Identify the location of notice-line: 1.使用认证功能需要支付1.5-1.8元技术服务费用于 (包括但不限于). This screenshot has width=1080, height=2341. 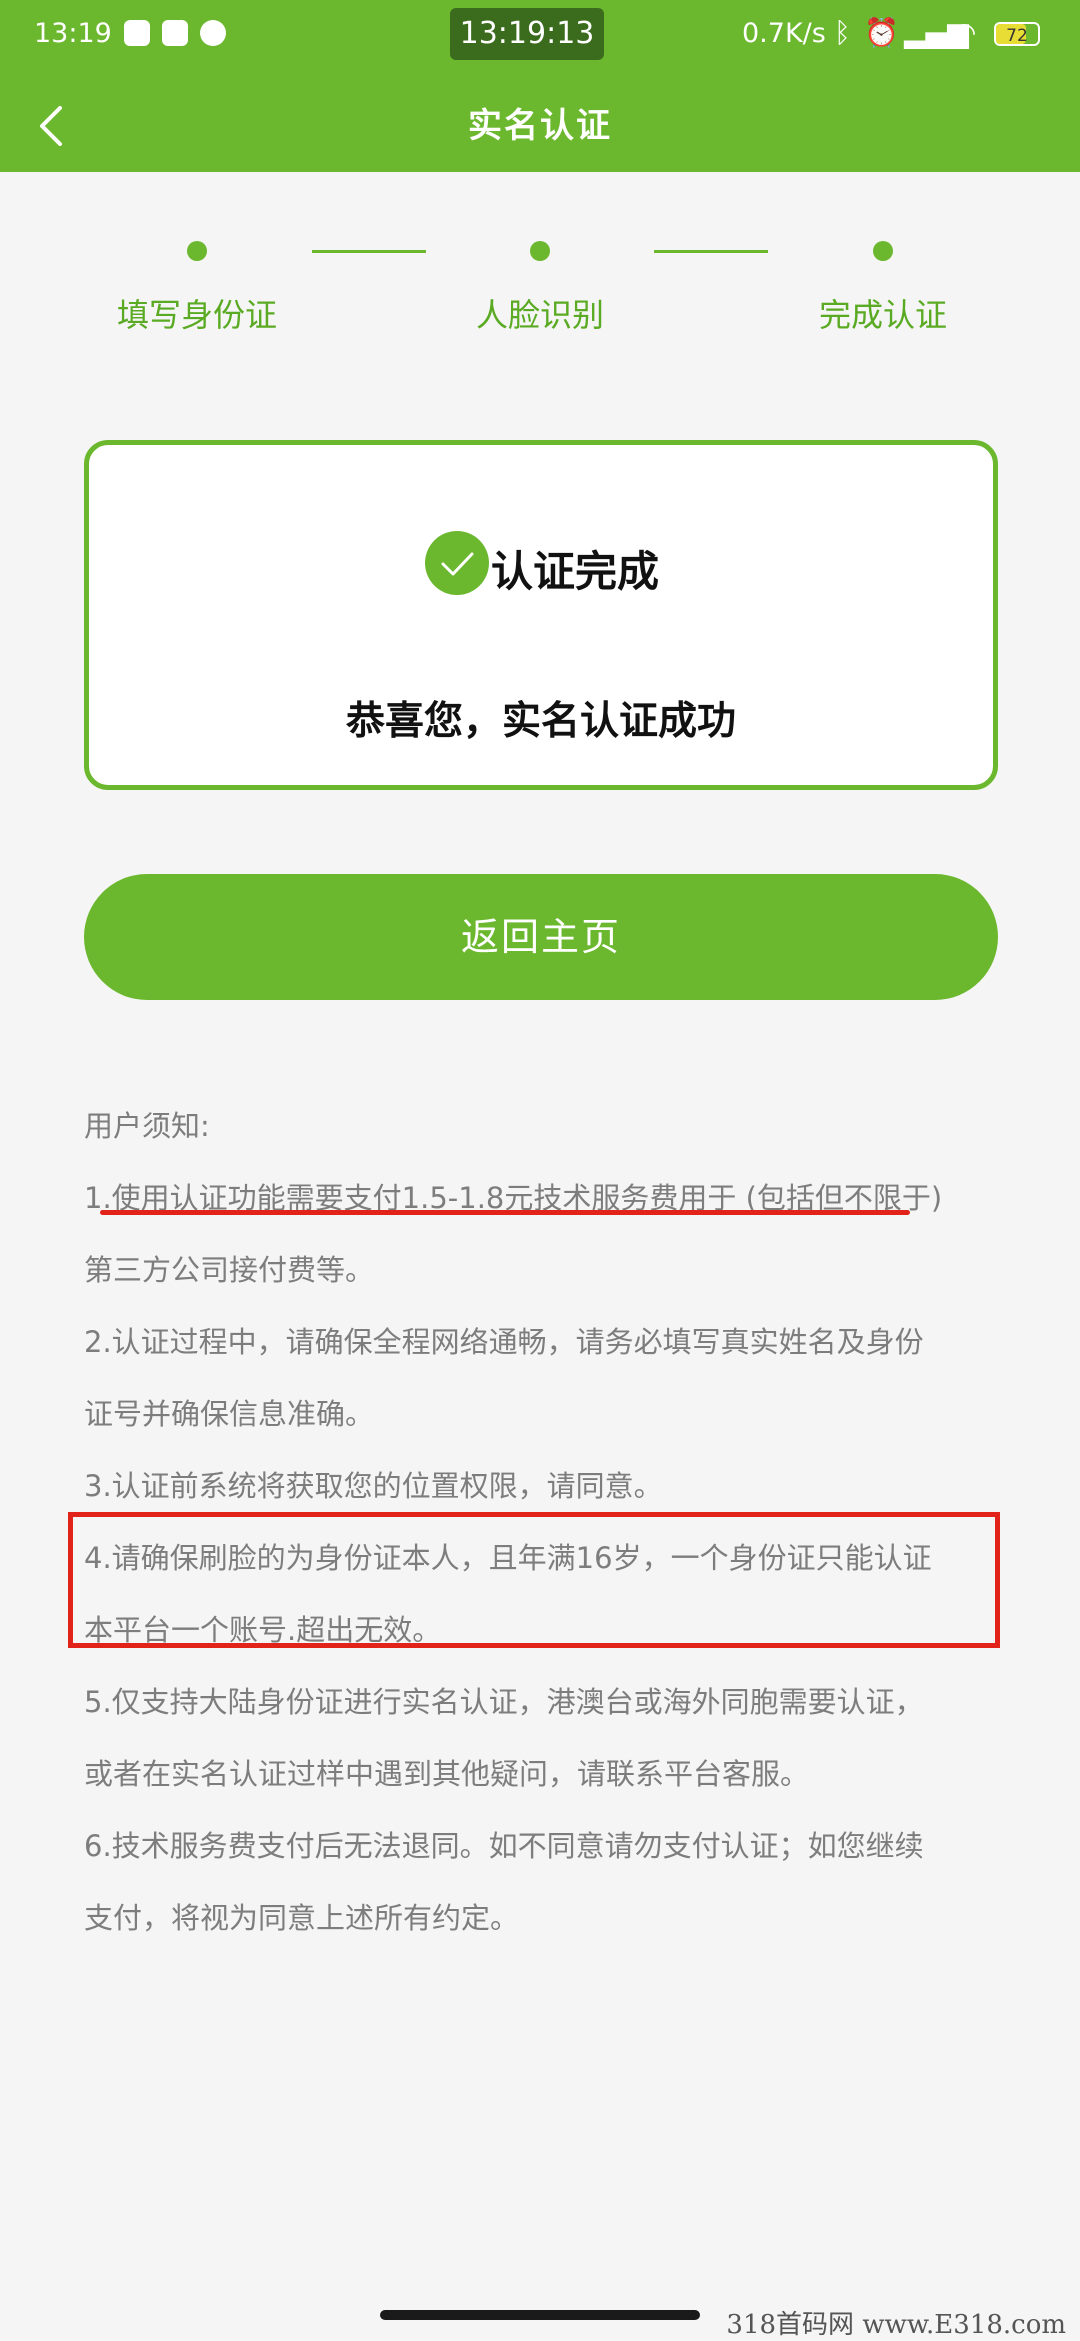
(513, 1198).